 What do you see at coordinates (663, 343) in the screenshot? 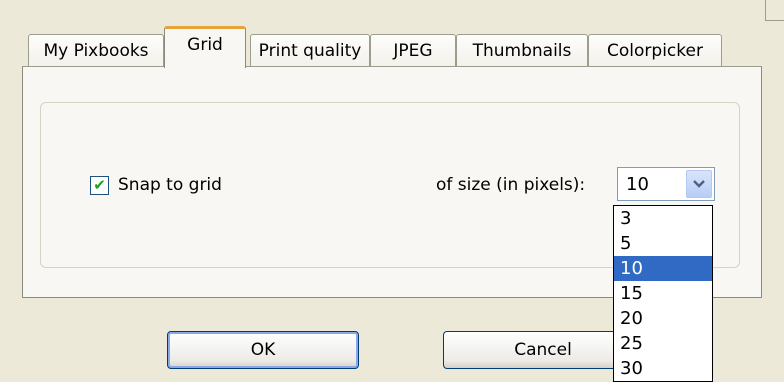
I see `dropdown-option: 25` at bounding box center [663, 343].